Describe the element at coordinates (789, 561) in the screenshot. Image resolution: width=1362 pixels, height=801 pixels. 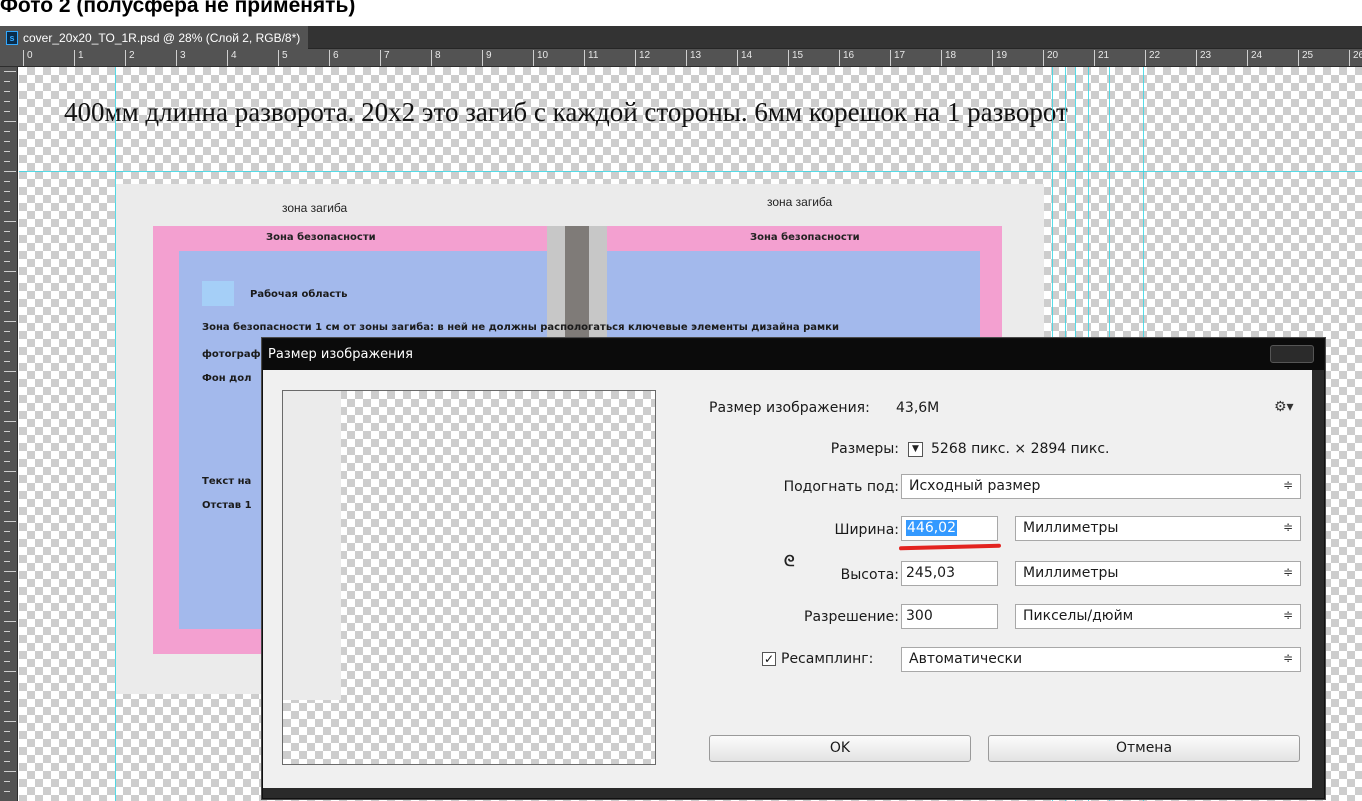
I see `link-icon: ᘓ` at that location.